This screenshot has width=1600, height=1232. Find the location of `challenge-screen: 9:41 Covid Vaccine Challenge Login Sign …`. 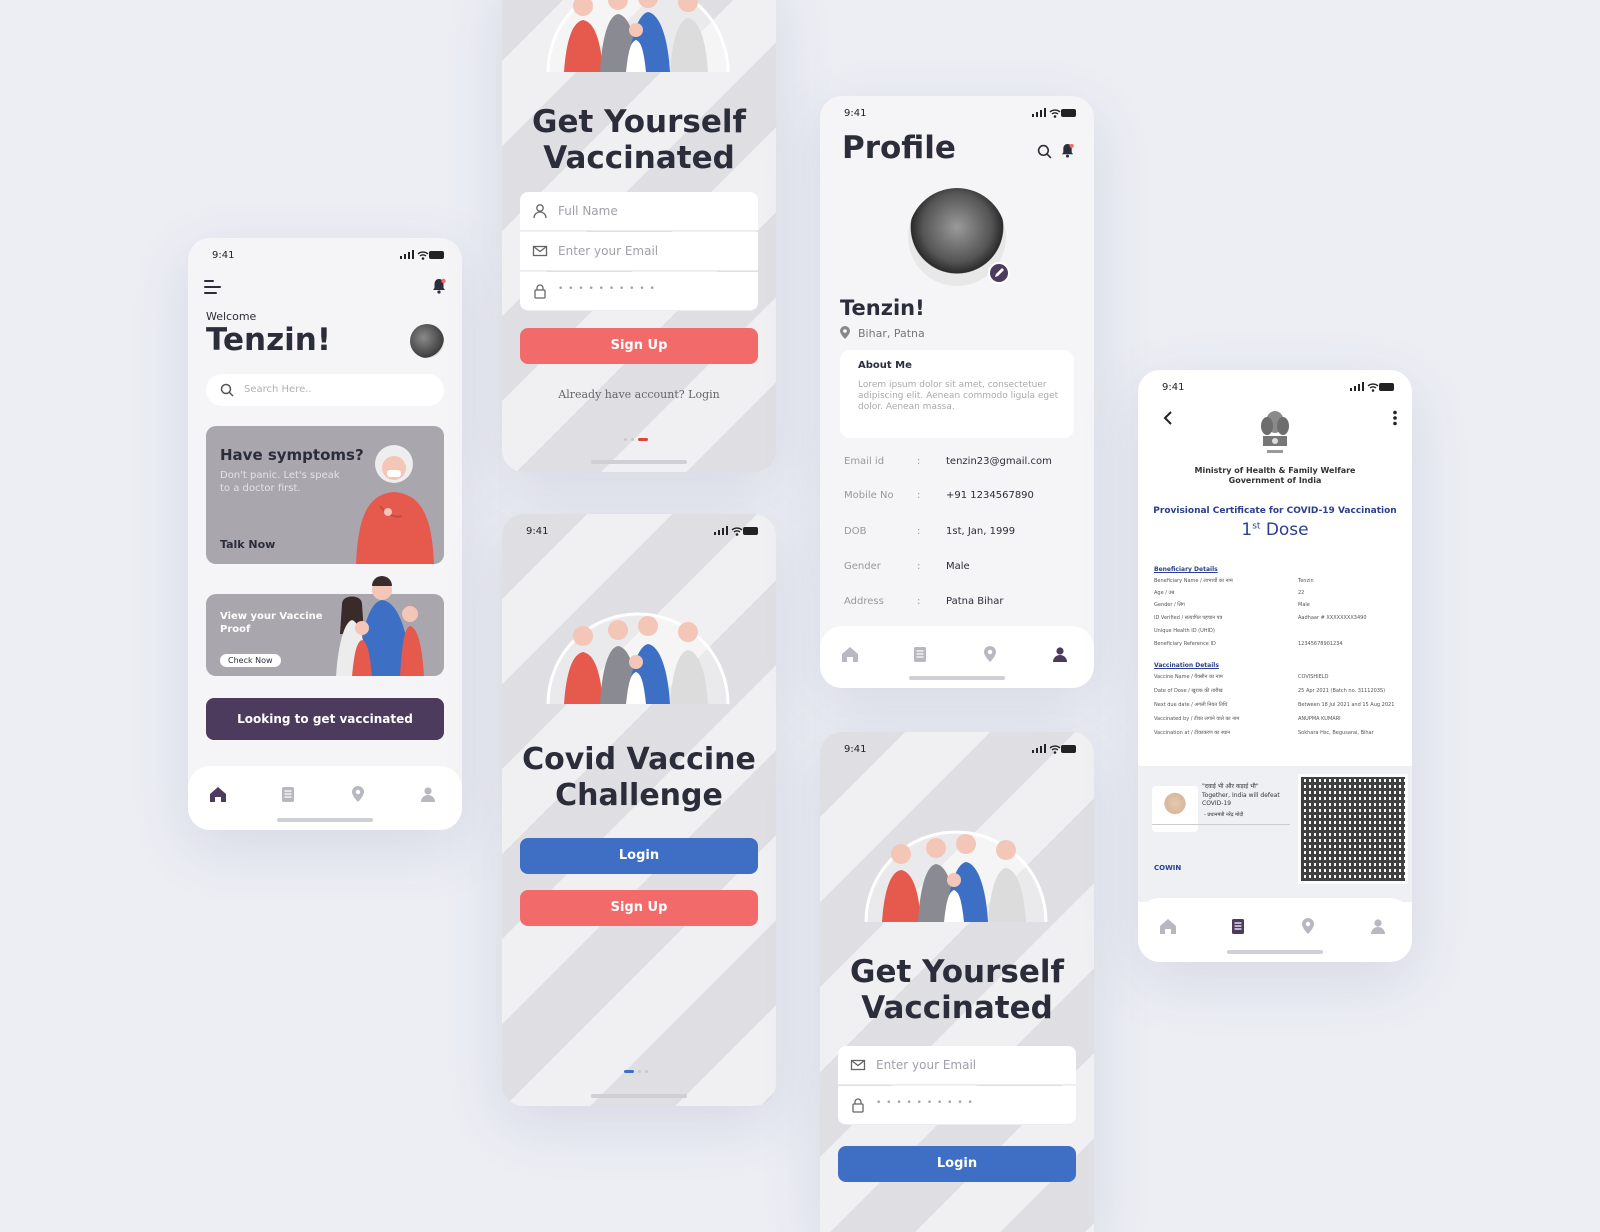

challenge-screen: 9:41 Covid Vaccine Challenge Login Sign … is located at coordinates (639, 810).